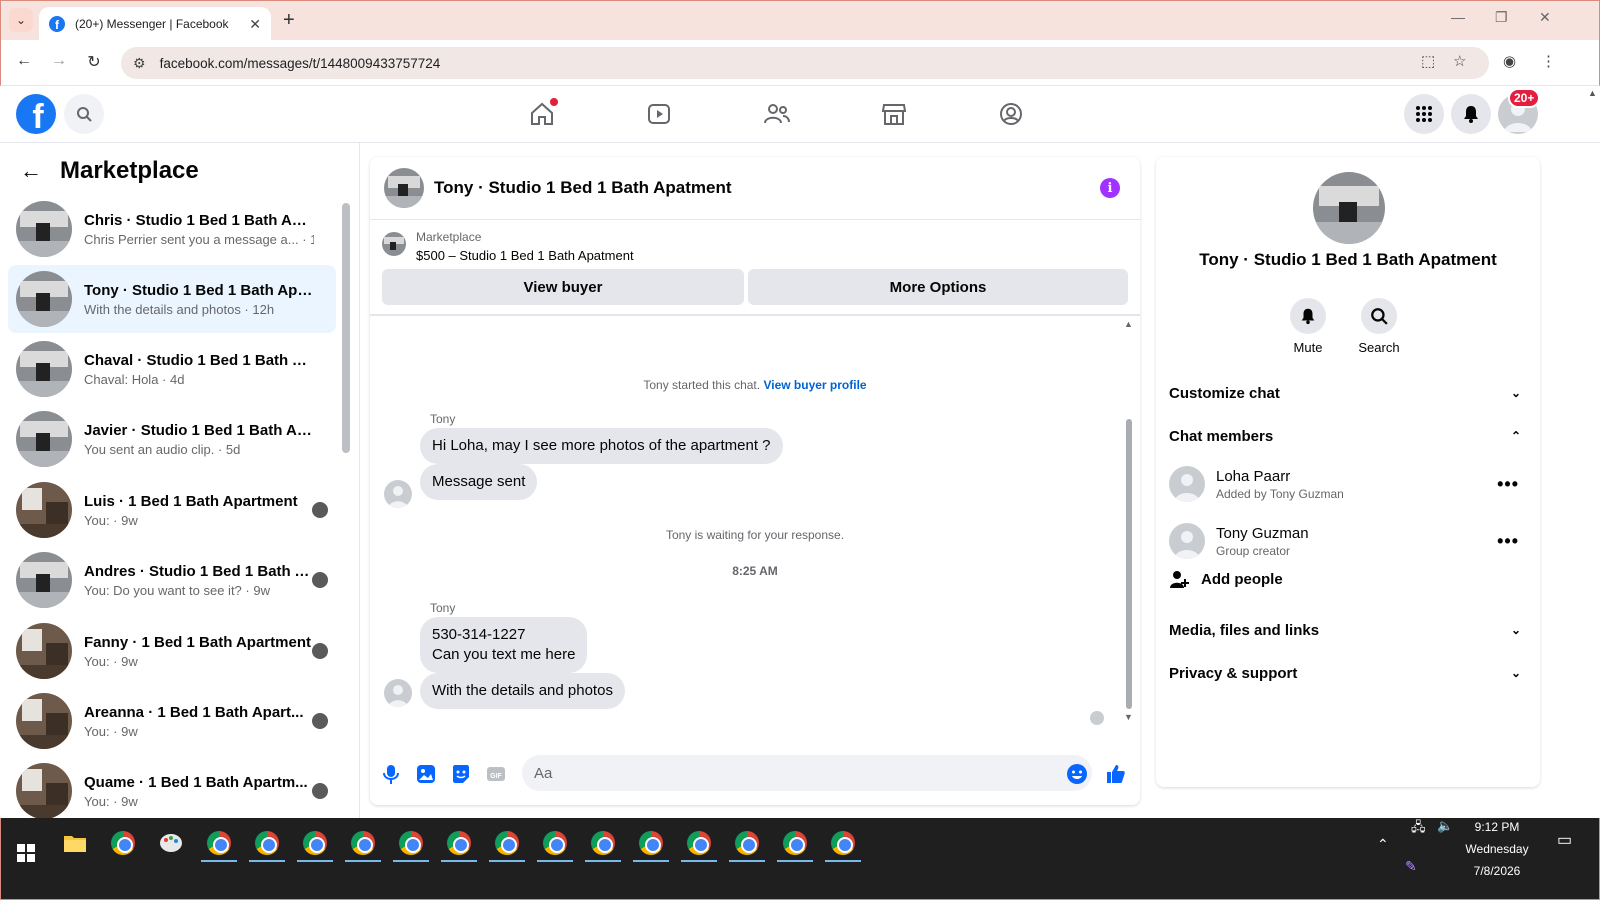 This screenshot has height=900, width=1600. I want to click on browser-tab: f (20+) Messenger | Facebook ✕, so click(155, 24).